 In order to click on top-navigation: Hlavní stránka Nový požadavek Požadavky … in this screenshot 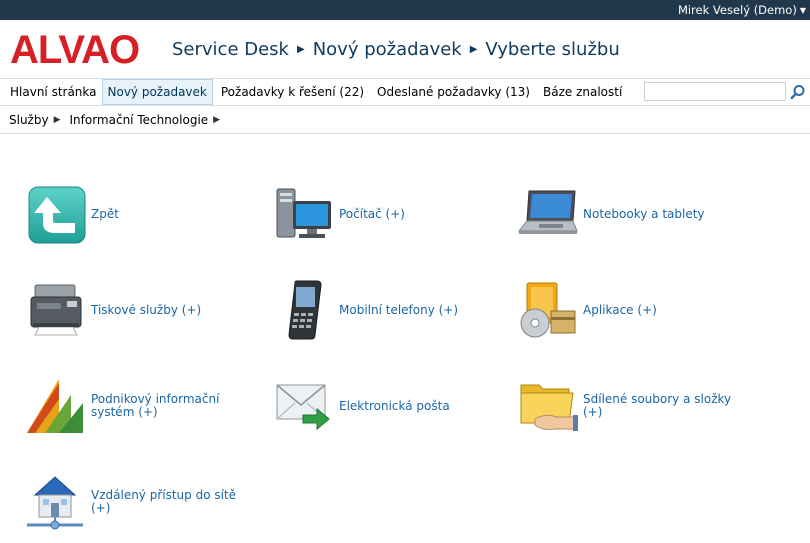, I will do `click(405, 92)`.